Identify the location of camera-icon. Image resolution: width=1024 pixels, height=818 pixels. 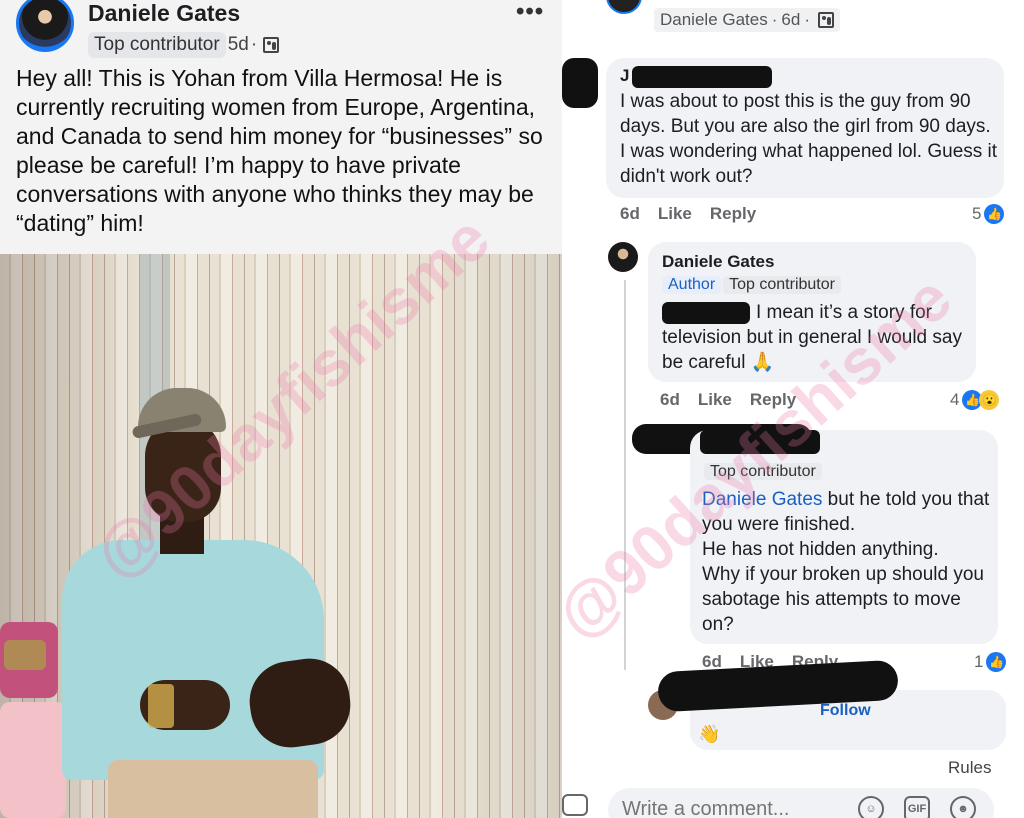
(575, 805).